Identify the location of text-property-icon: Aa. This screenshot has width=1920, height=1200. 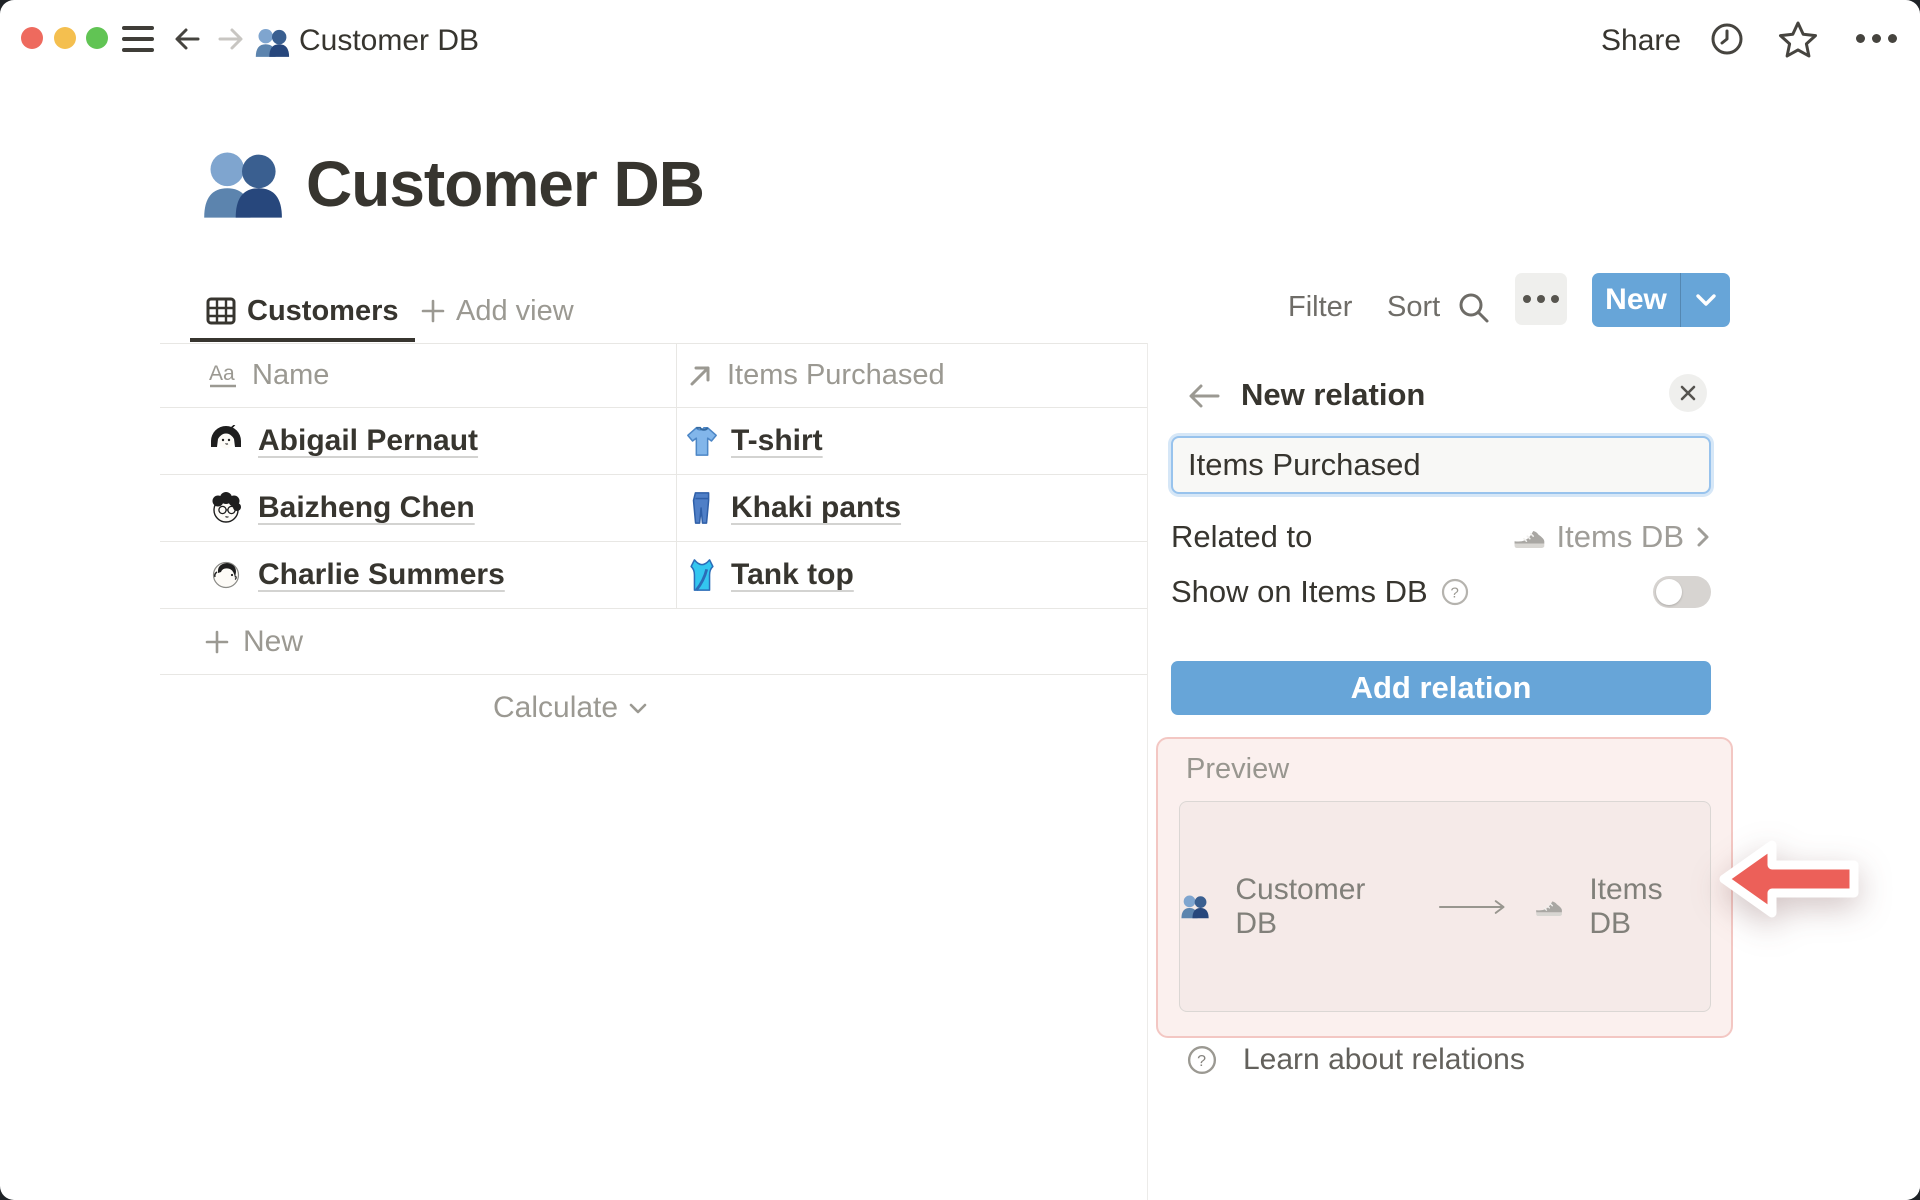
(222, 374).